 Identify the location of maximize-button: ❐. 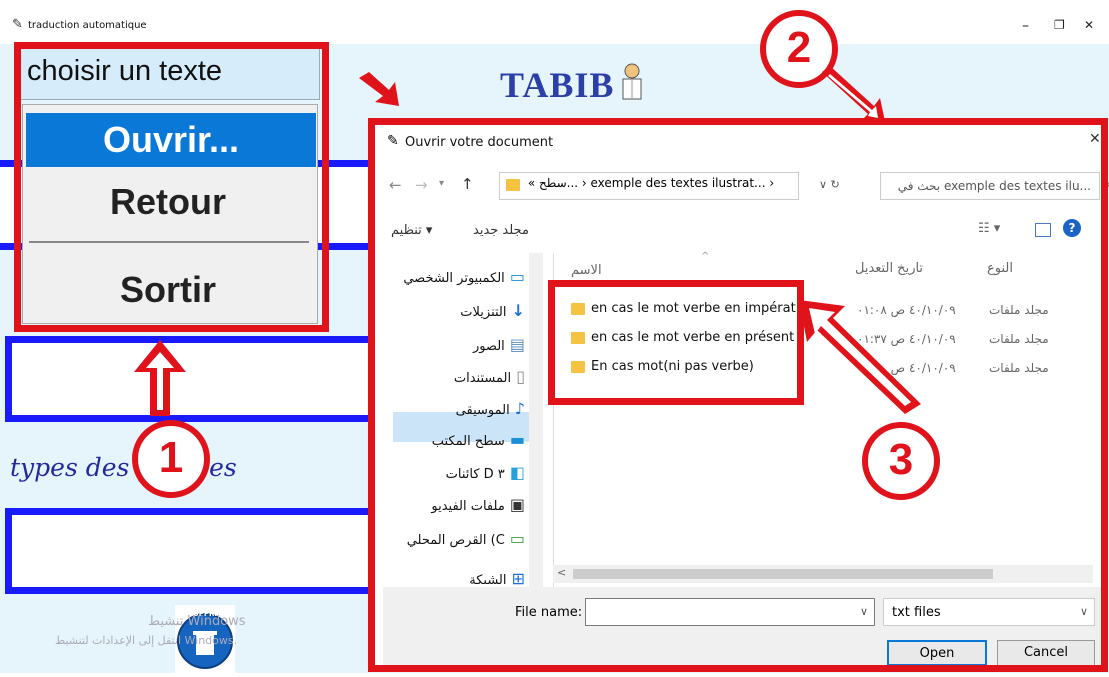
(1059, 25).